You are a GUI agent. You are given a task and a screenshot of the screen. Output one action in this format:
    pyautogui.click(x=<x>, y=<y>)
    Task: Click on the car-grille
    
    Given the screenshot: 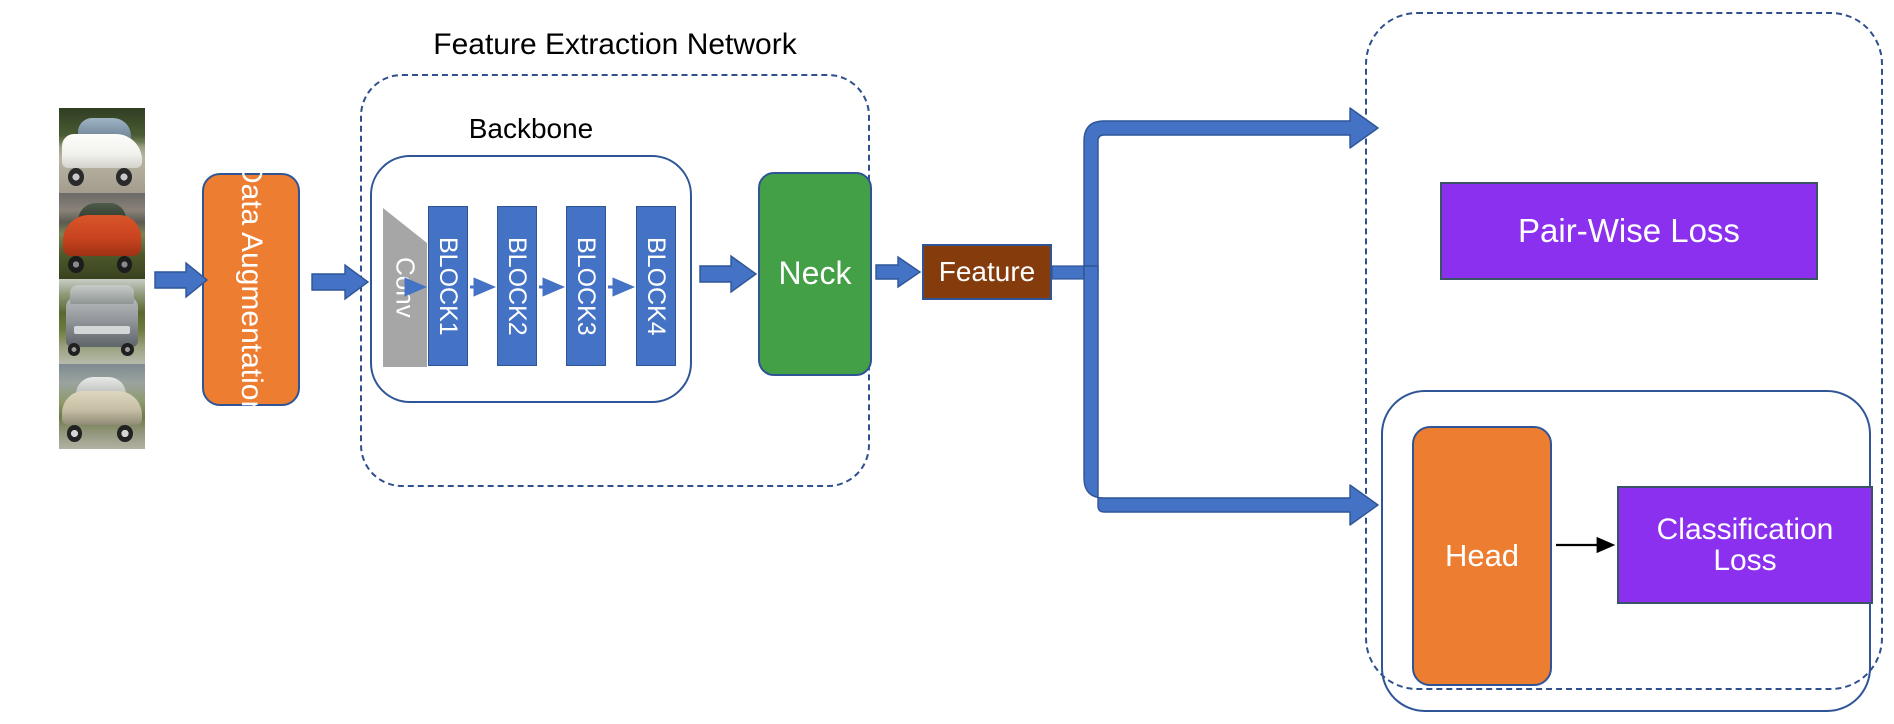 What is the action you would take?
    pyautogui.click(x=102, y=330)
    